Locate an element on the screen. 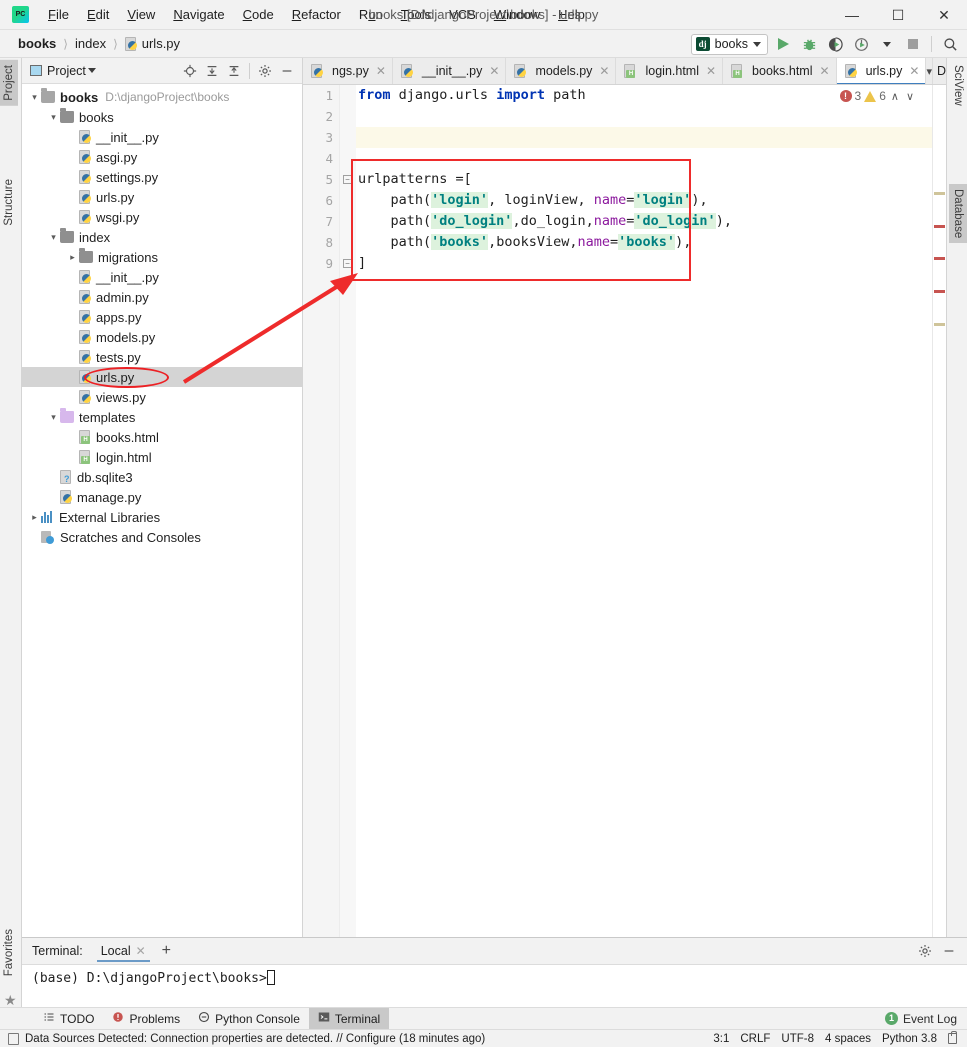 The image size is (967, 1047). terminal-settings-button is located at coordinates (925, 951).